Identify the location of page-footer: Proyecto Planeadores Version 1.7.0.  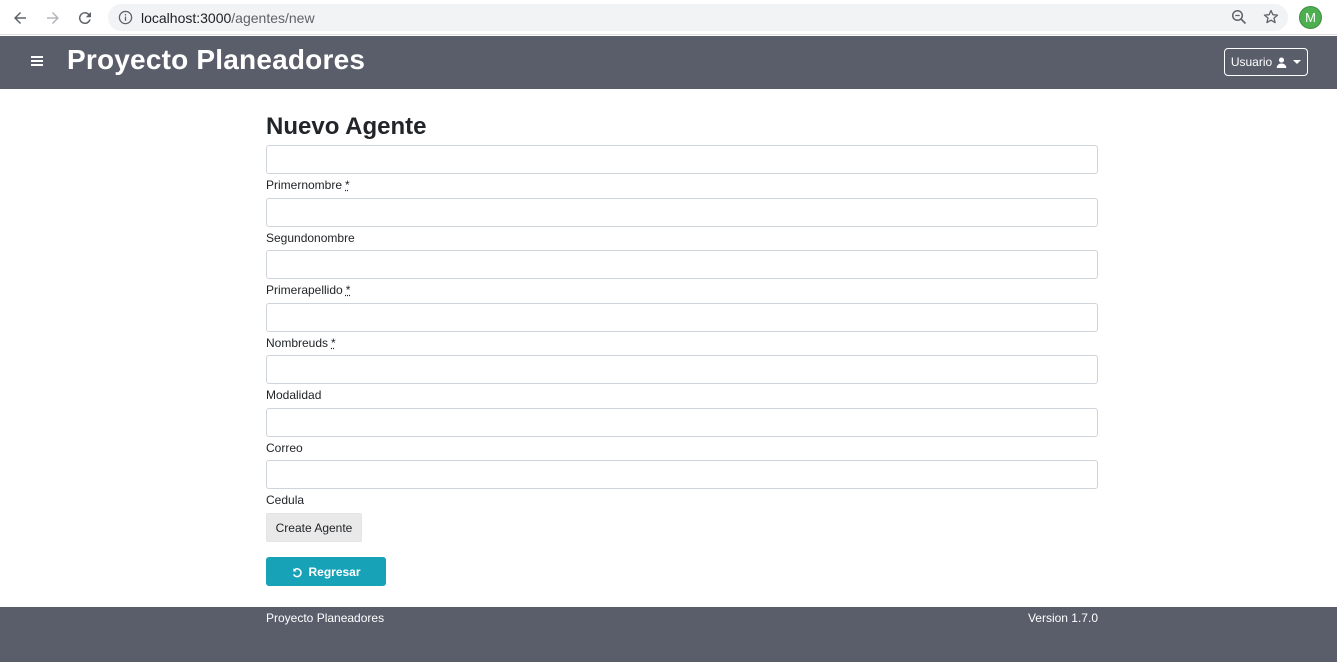
(668, 634).